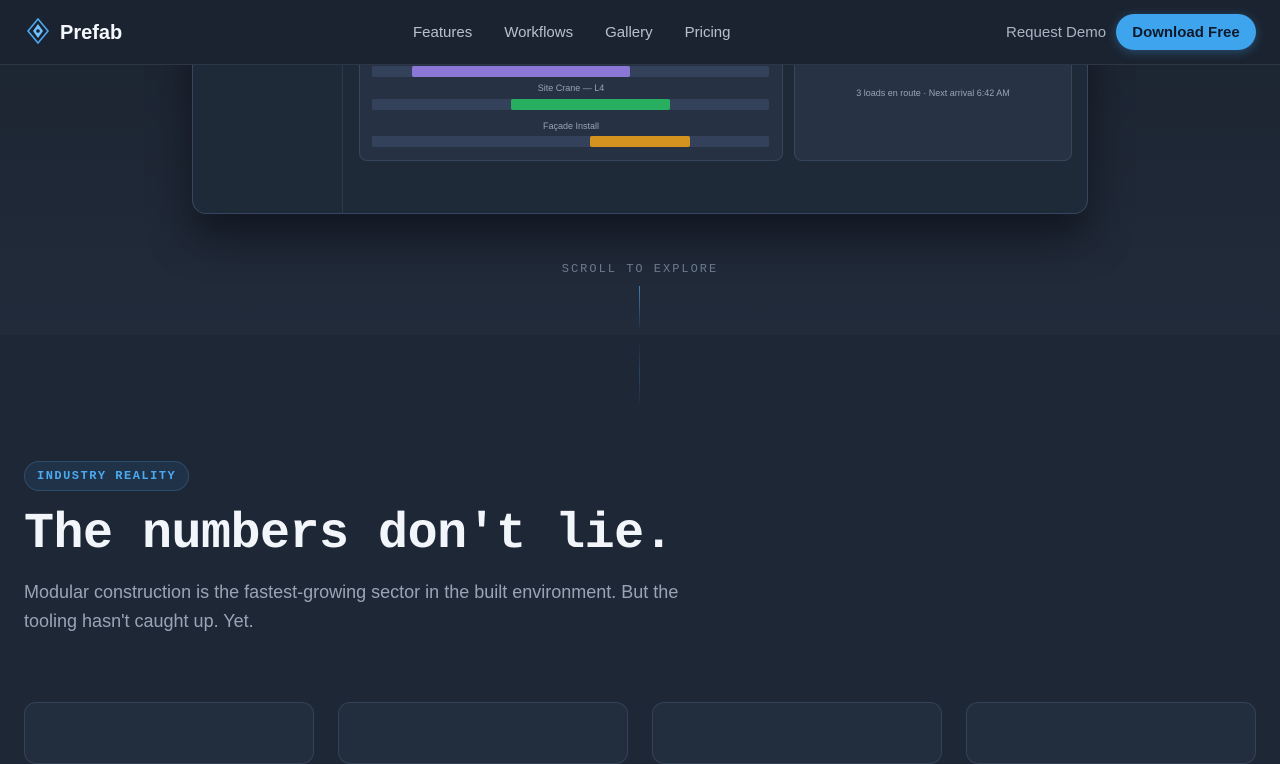 This screenshot has height=764, width=1280. What do you see at coordinates (1056, 32) in the screenshot?
I see `request-demo-link: Request Demo` at bounding box center [1056, 32].